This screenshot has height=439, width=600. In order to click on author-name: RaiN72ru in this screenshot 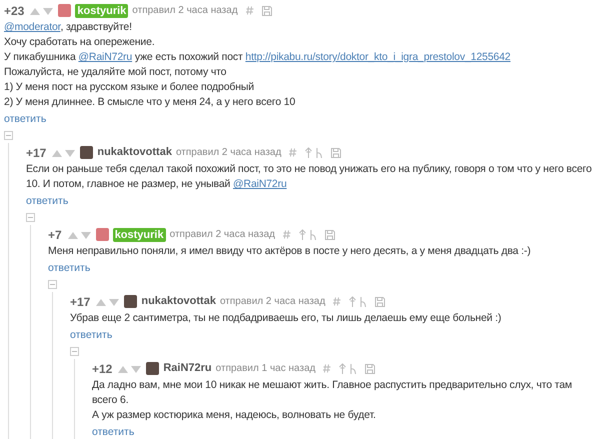, I will do `click(187, 368)`.